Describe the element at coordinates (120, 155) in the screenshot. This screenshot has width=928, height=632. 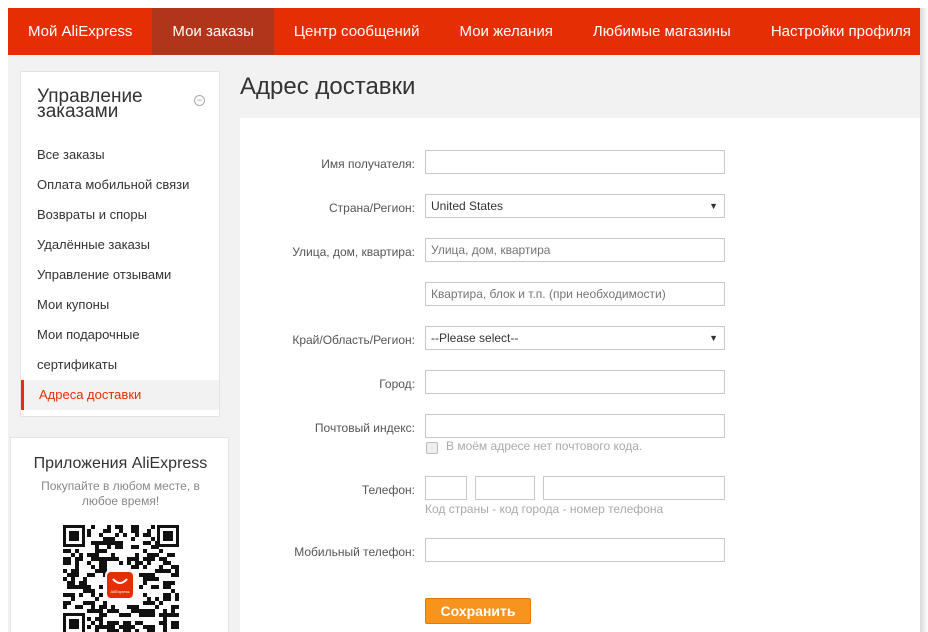
I see `sidebar-item-all-orders: Все заказы` at that location.